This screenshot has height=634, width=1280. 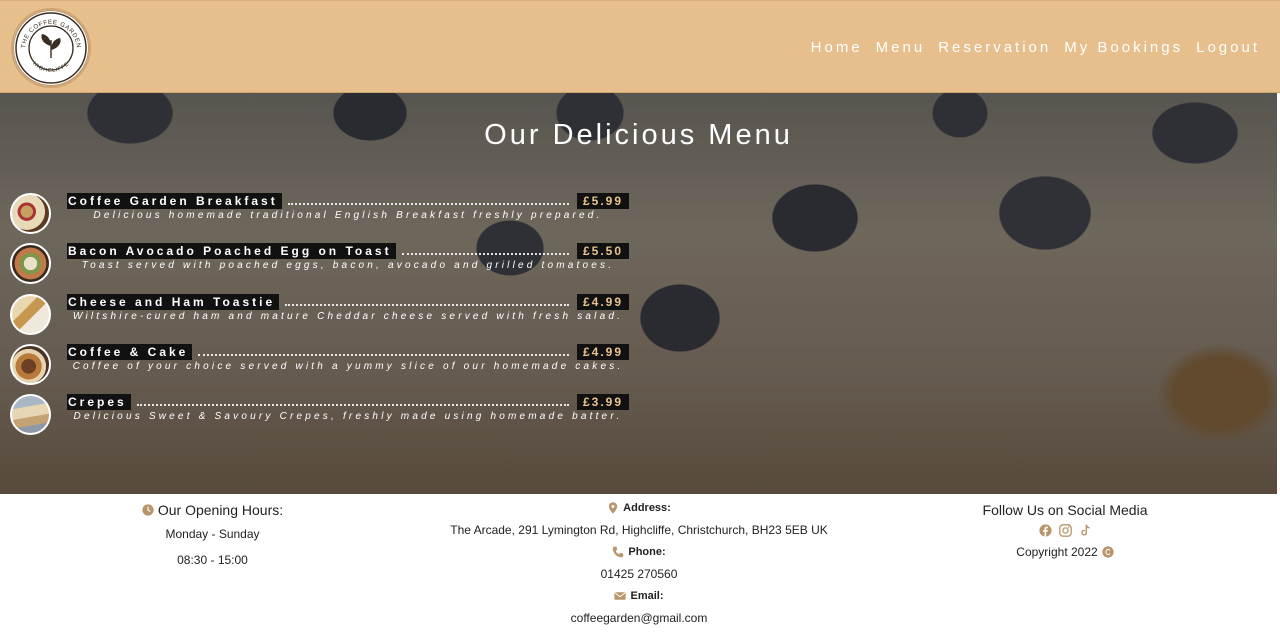 I want to click on menu-item-name: Bacon Avocado Poached Egg on Toast, so click(x=231, y=251).